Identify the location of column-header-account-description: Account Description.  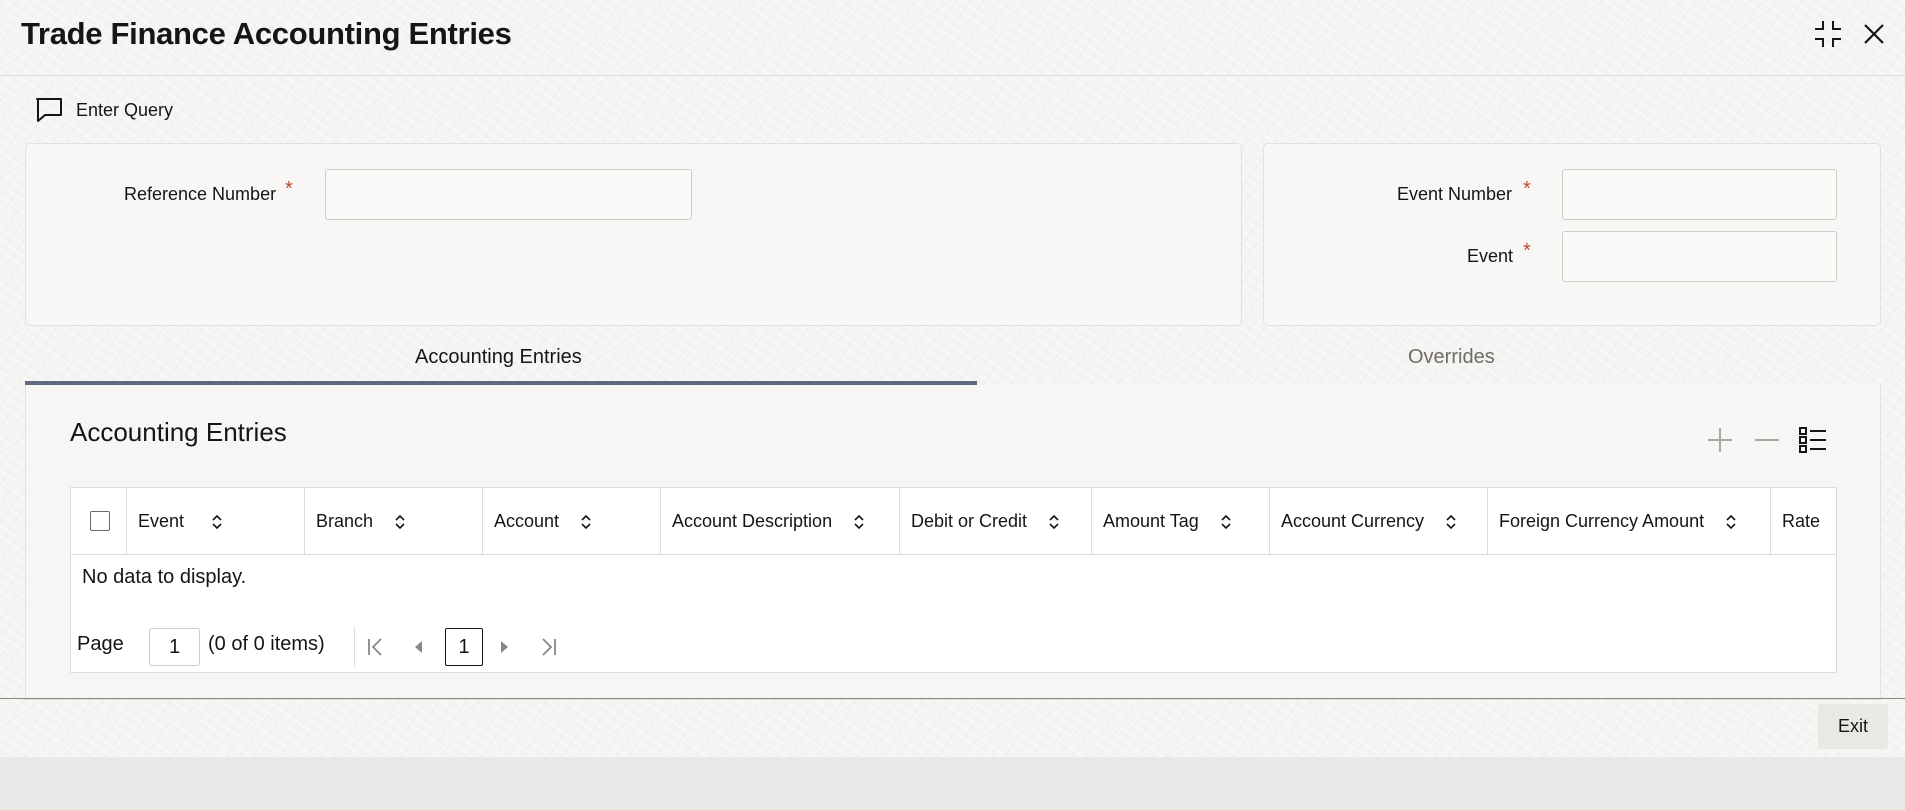
(780, 521).